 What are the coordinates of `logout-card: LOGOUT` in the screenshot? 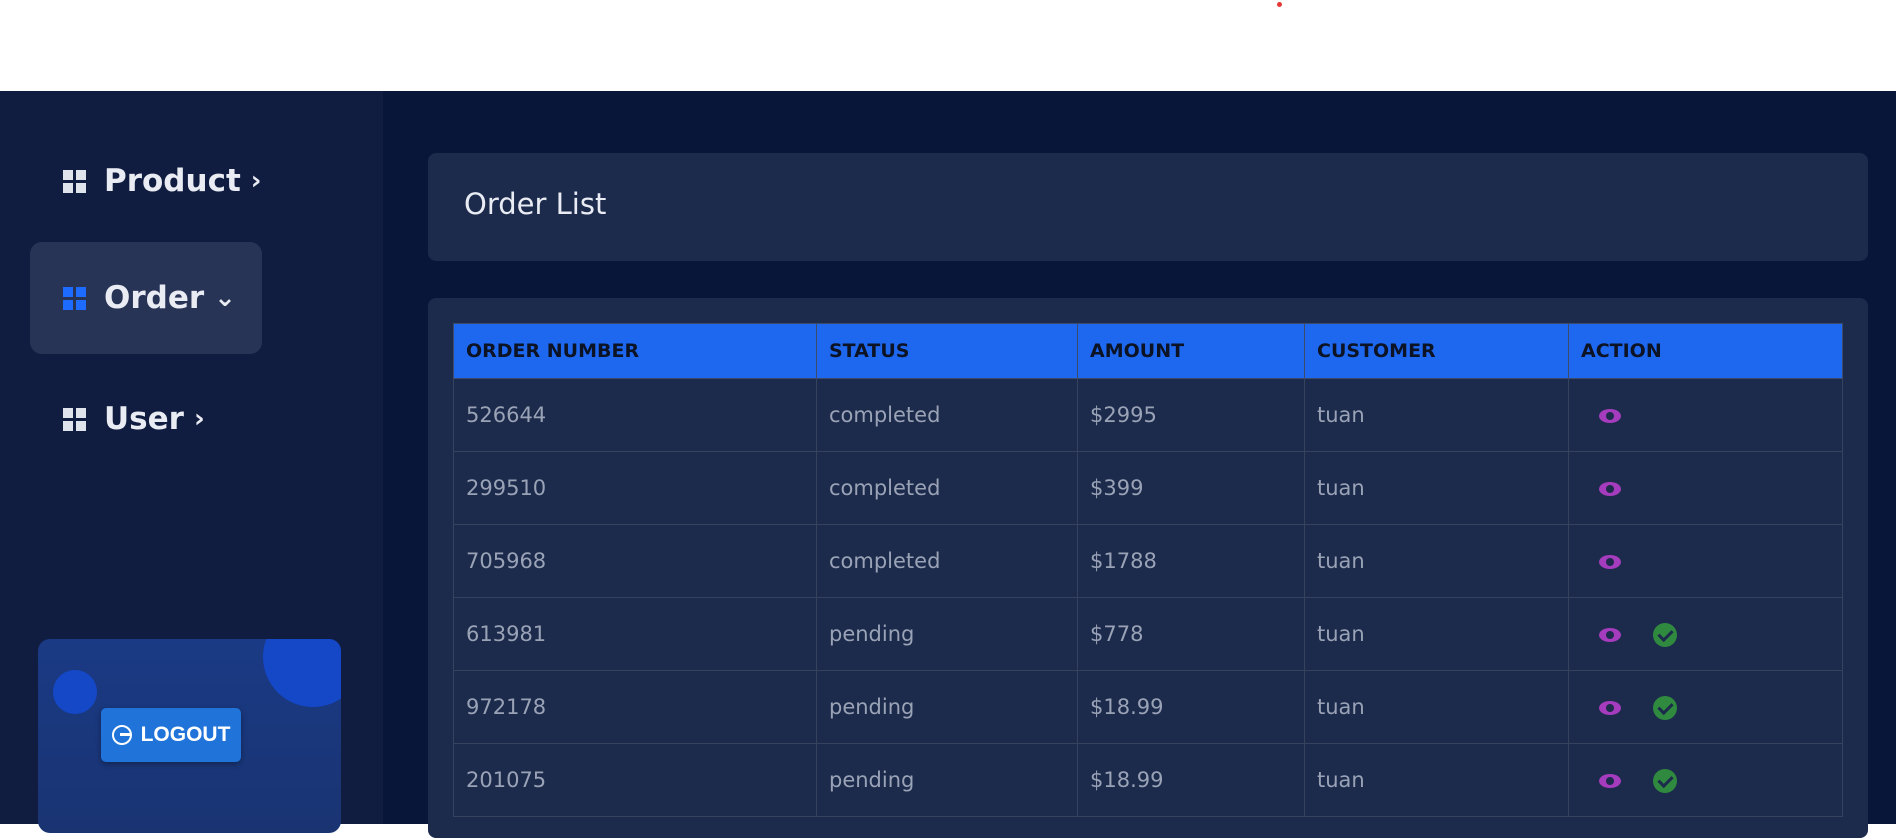 It's located at (189, 736).